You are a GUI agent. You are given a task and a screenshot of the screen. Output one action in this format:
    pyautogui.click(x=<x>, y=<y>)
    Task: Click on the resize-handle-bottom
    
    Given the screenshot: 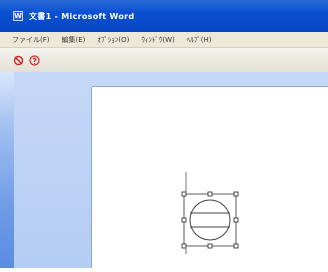 What is the action you would take?
    pyautogui.click(x=210, y=246)
    